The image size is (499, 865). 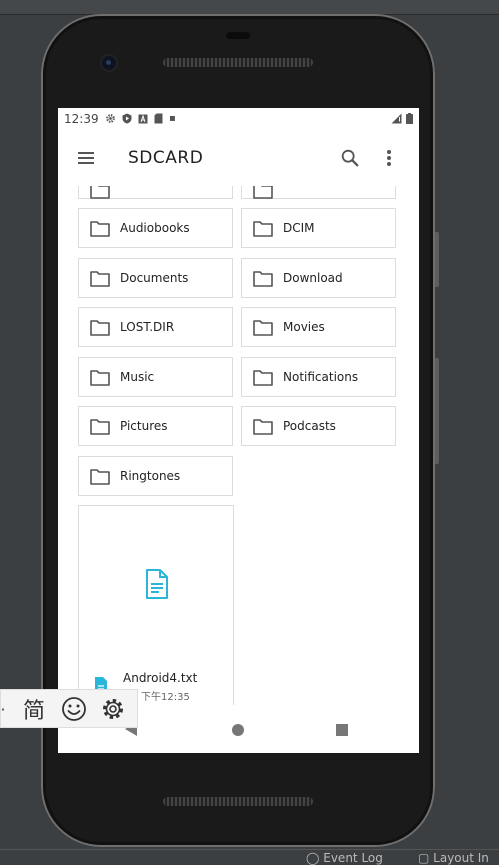 What do you see at coordinates (166, 158) in the screenshot?
I see `page-title: SDCARD` at bounding box center [166, 158].